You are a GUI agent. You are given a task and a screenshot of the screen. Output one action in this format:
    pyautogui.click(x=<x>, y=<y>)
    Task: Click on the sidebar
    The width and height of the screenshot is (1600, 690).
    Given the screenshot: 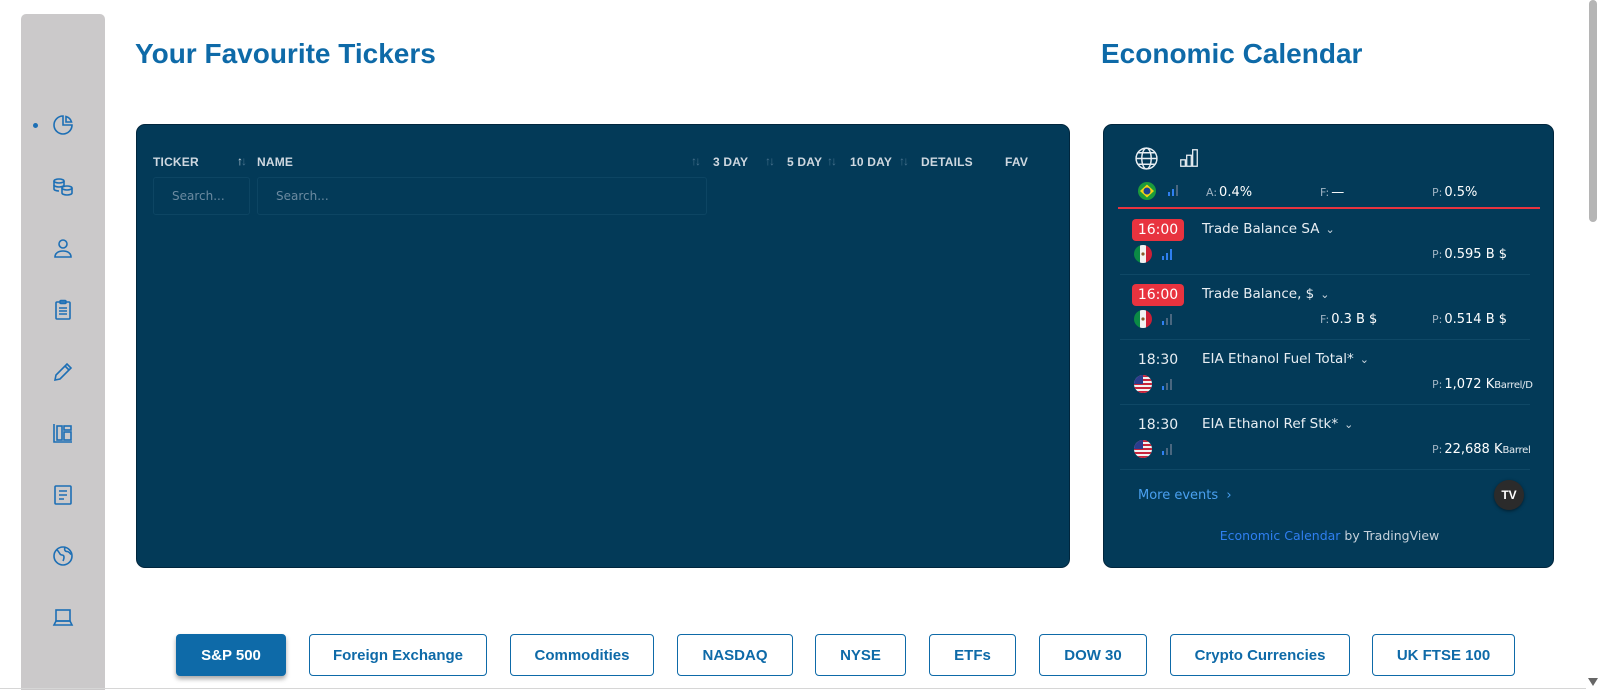 What is the action you would take?
    pyautogui.click(x=63, y=352)
    